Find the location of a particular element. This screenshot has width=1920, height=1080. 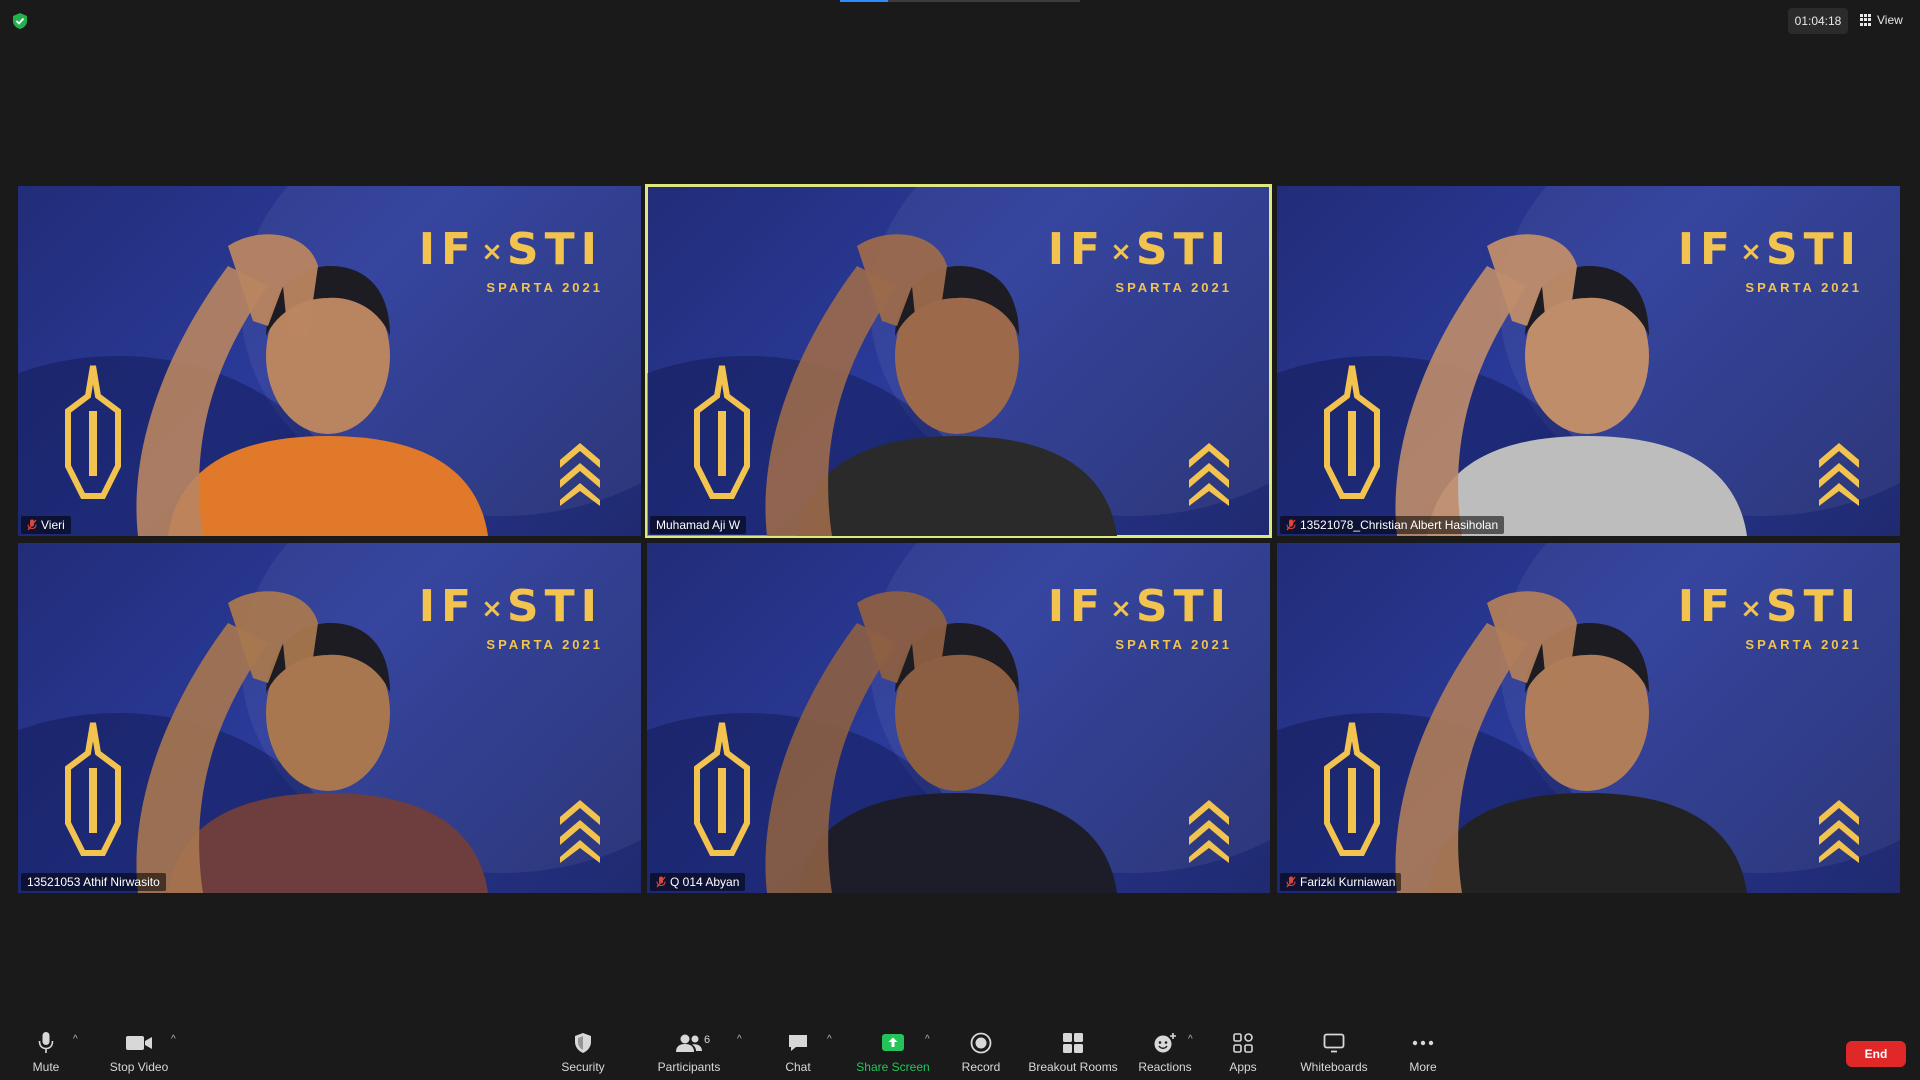

meeting-timer: 01:04:18 is located at coordinates (1818, 21).